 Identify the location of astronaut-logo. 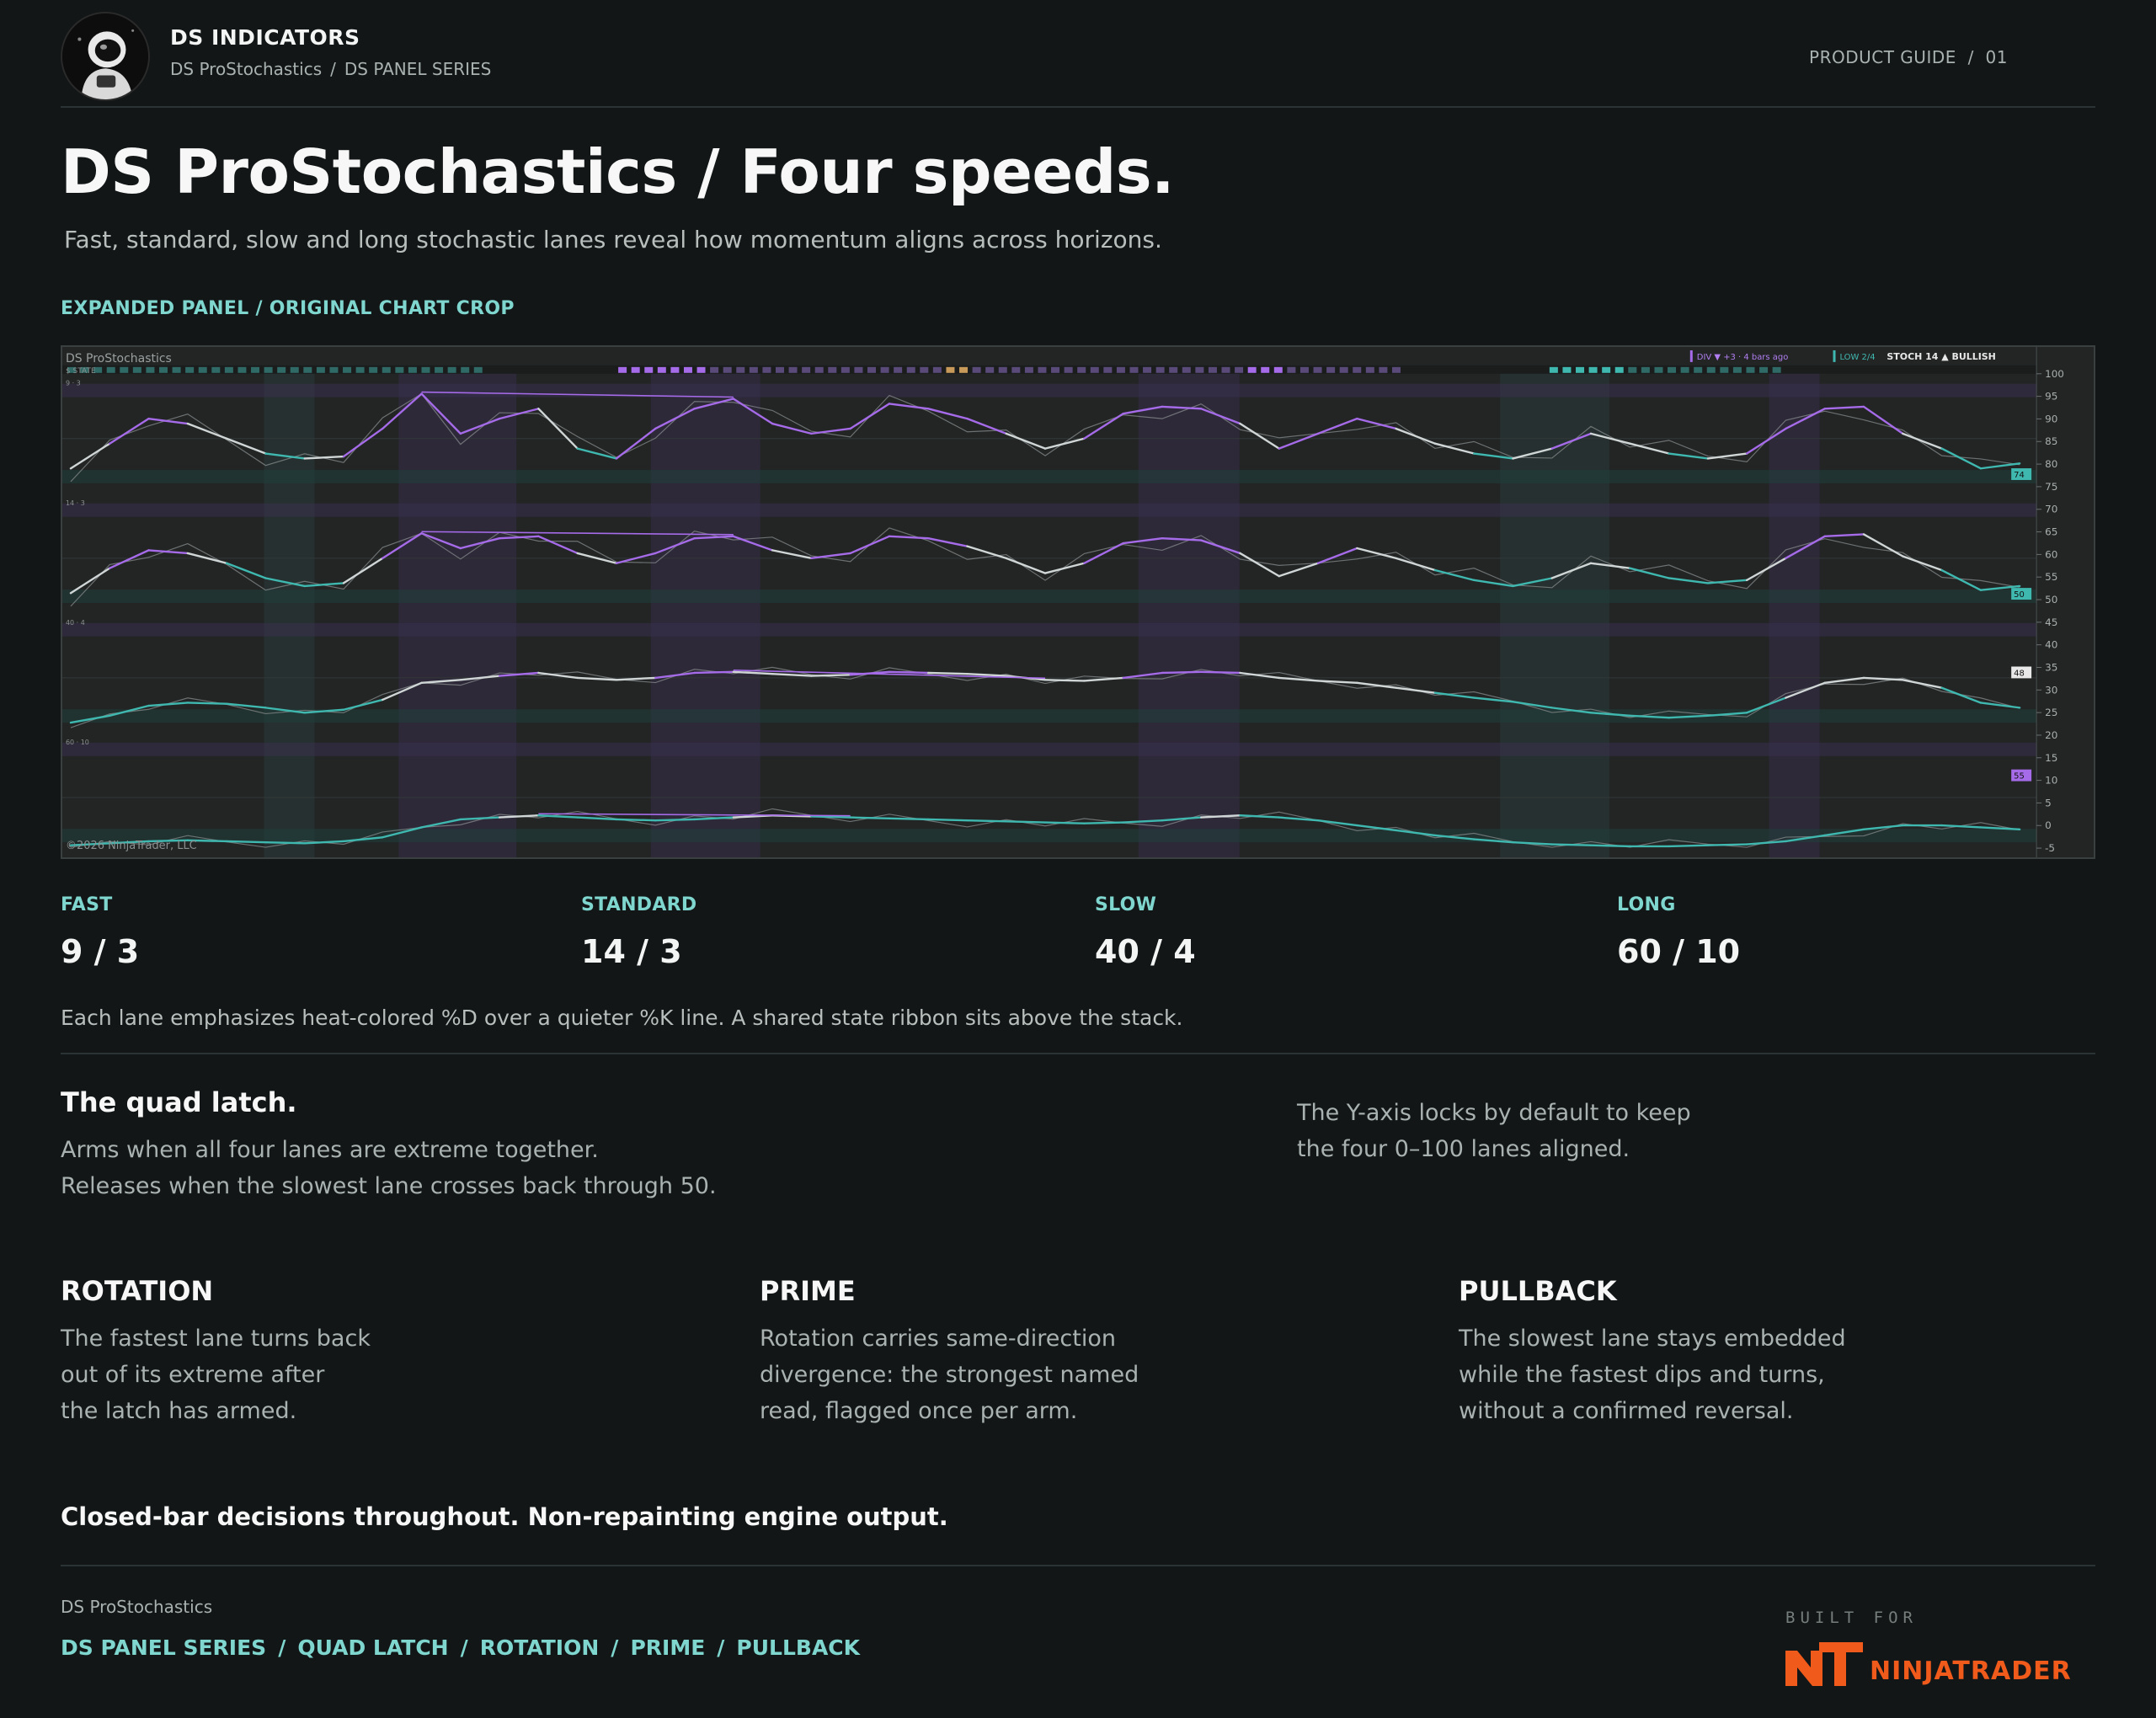
(105, 56).